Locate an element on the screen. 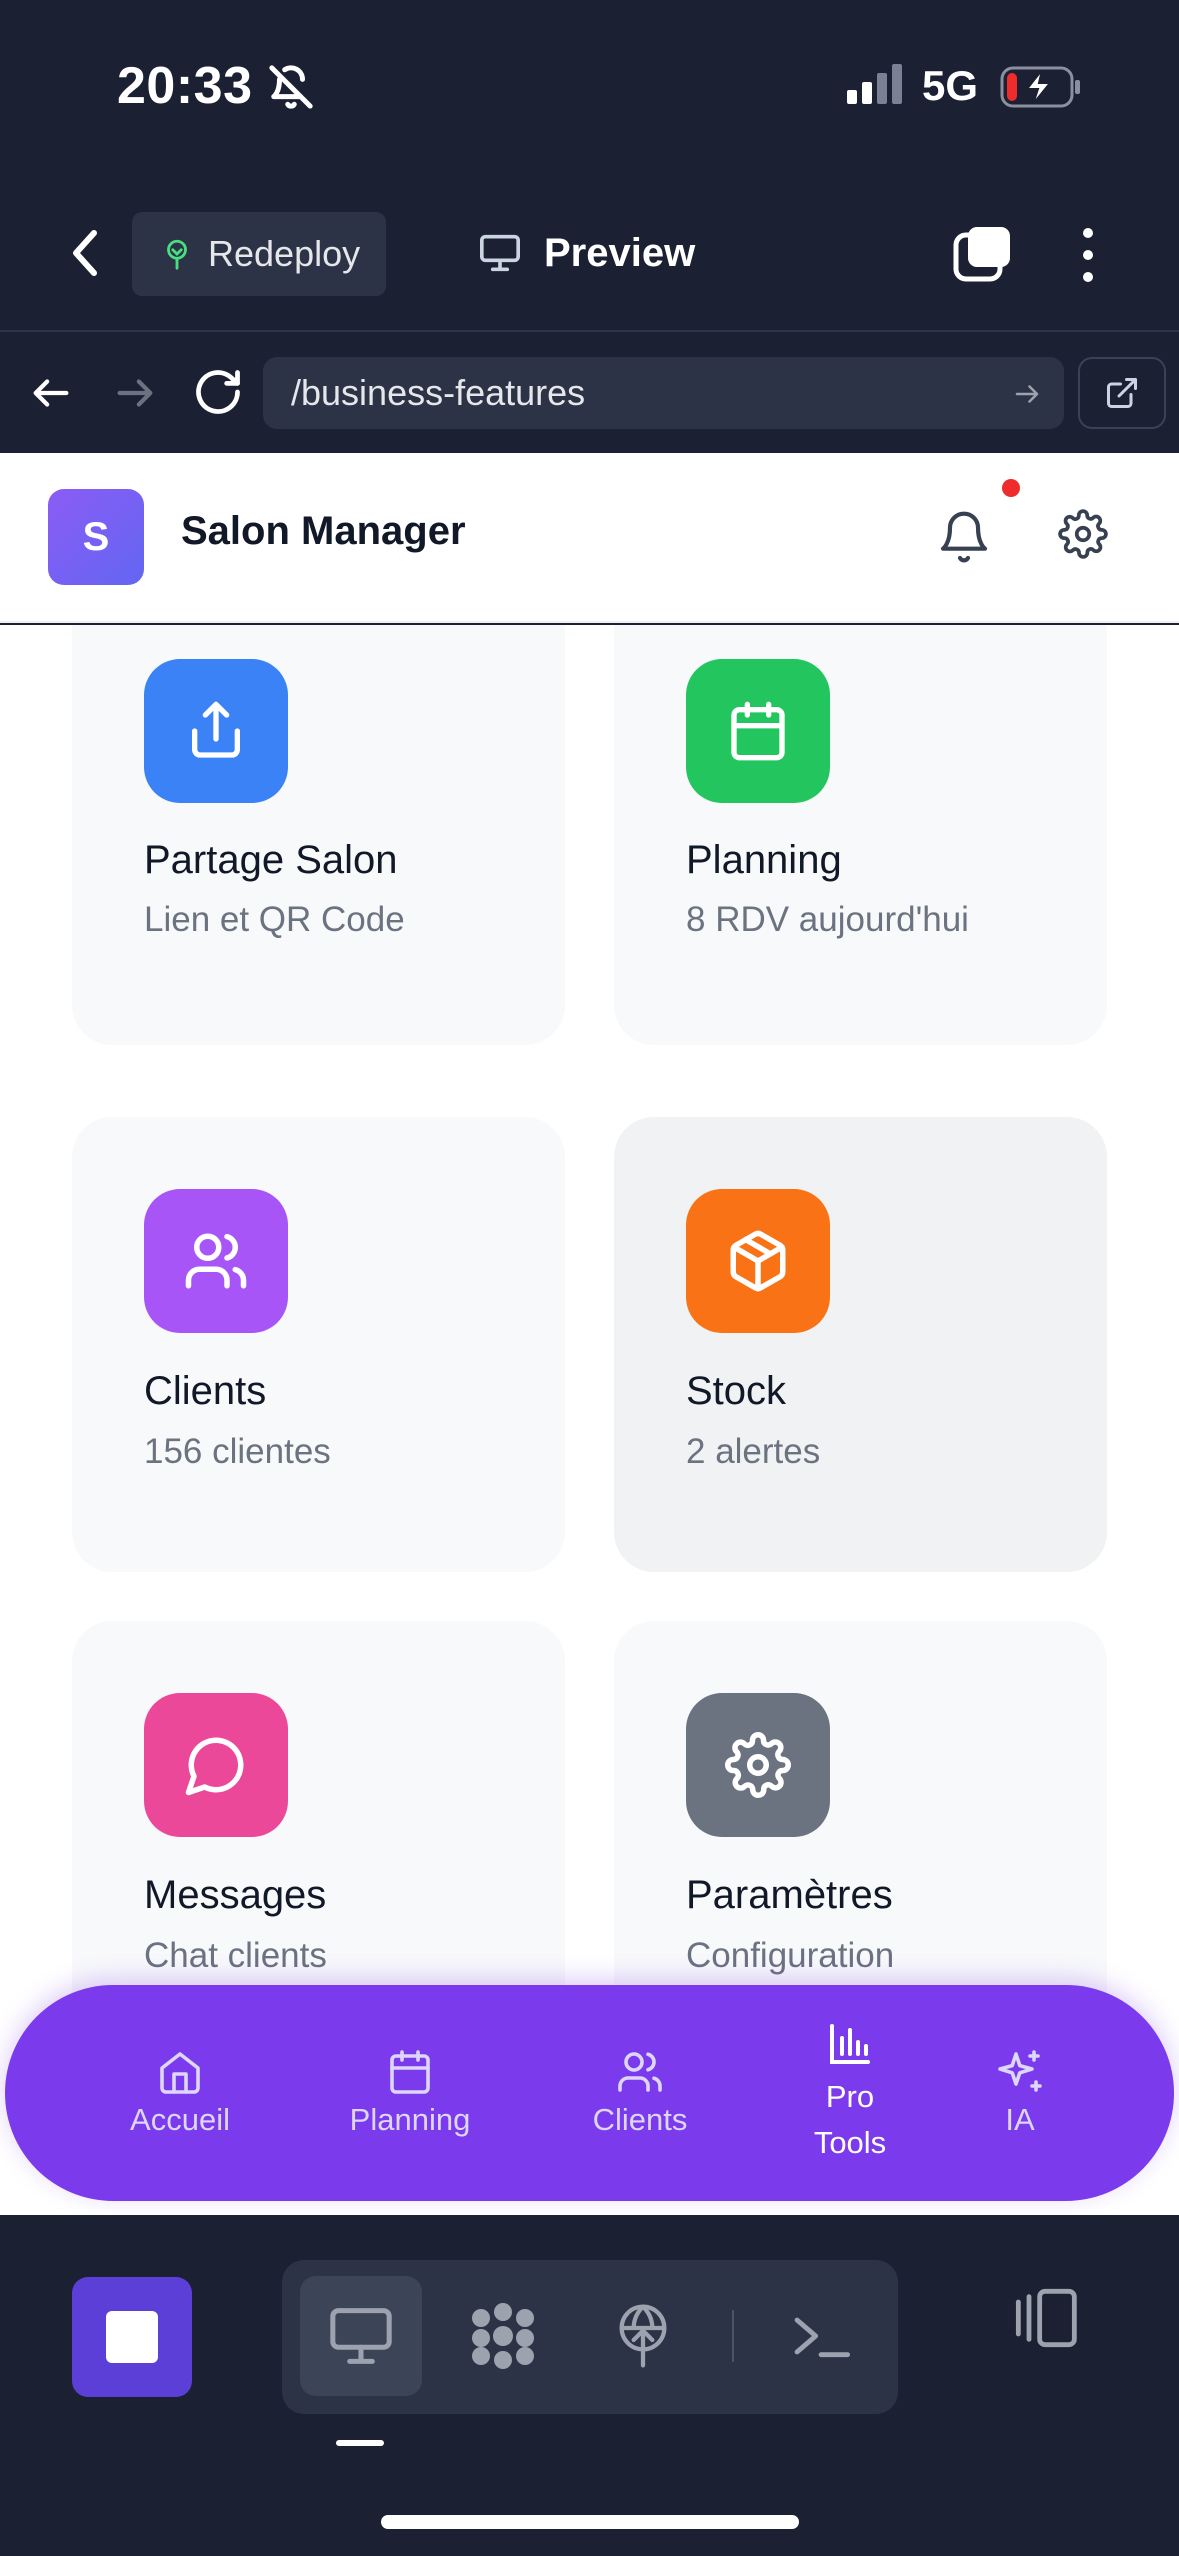 The image size is (1179, 2556). app-title: Salon Manager is located at coordinates (323, 531).